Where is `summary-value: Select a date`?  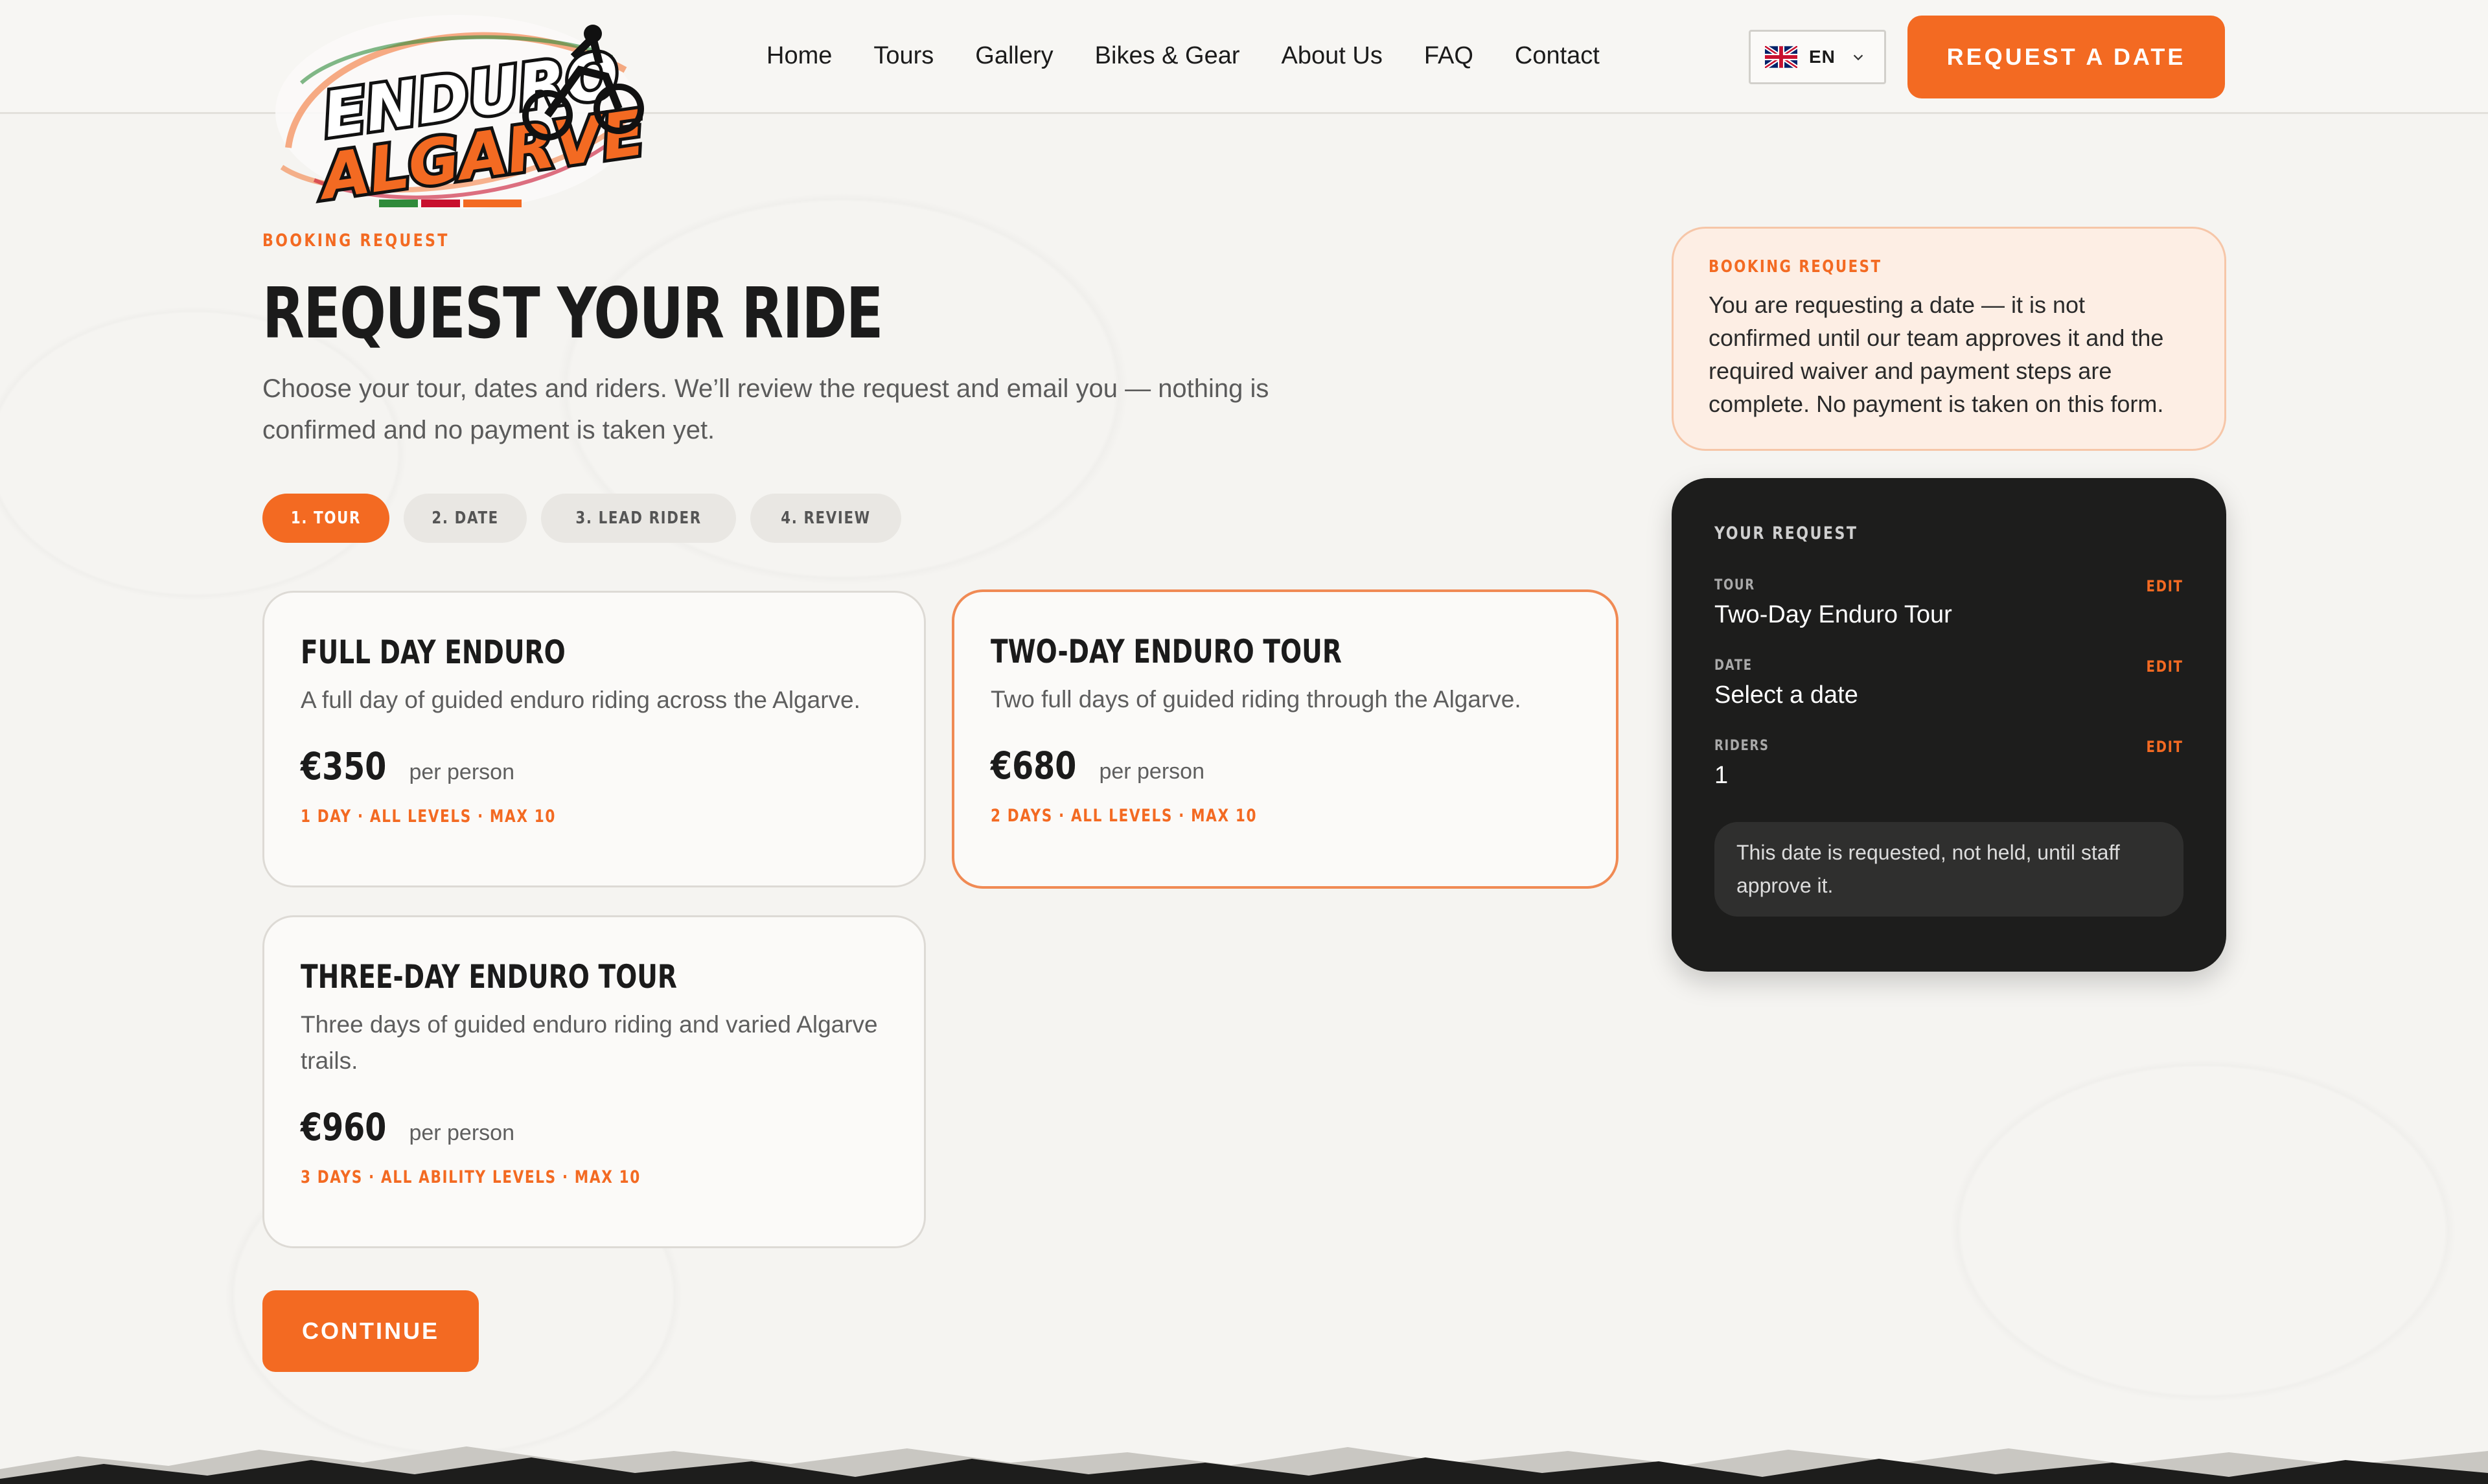
summary-value: Select a date is located at coordinates (1786, 695).